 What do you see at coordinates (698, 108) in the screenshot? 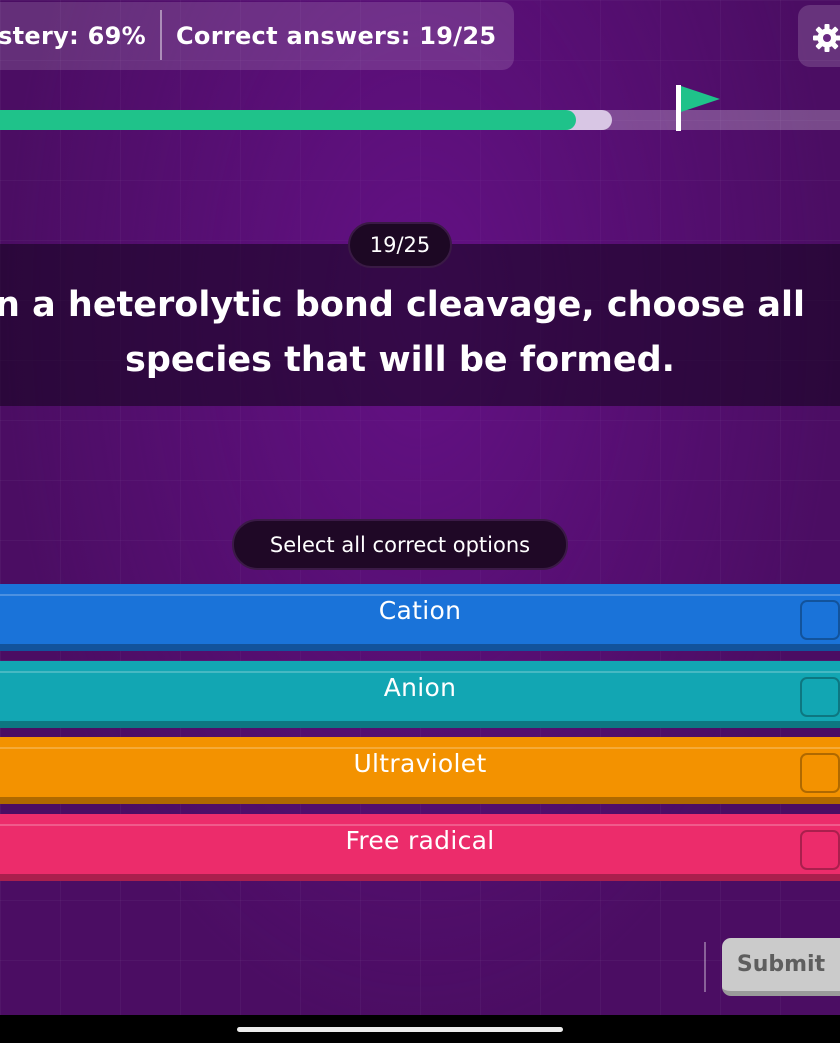
I see `flag-icon` at bounding box center [698, 108].